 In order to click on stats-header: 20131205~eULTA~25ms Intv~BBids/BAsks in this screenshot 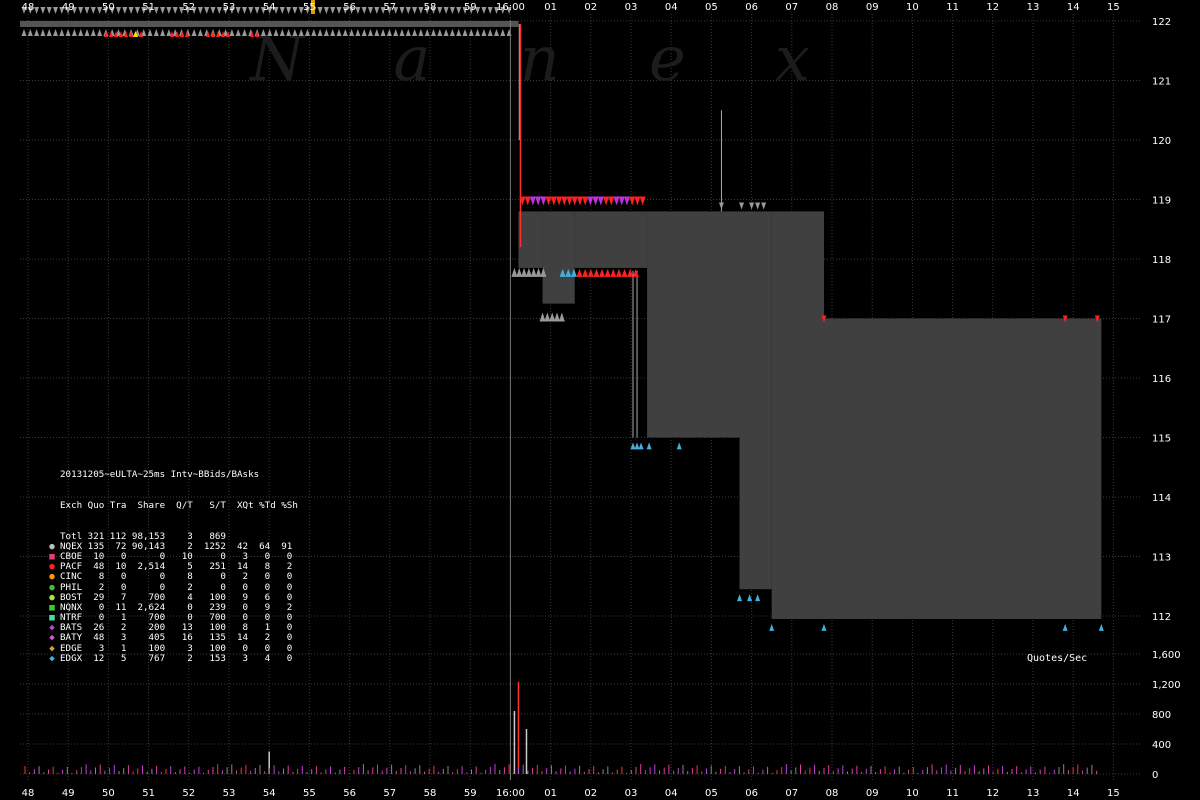, I will do `click(160, 475)`.